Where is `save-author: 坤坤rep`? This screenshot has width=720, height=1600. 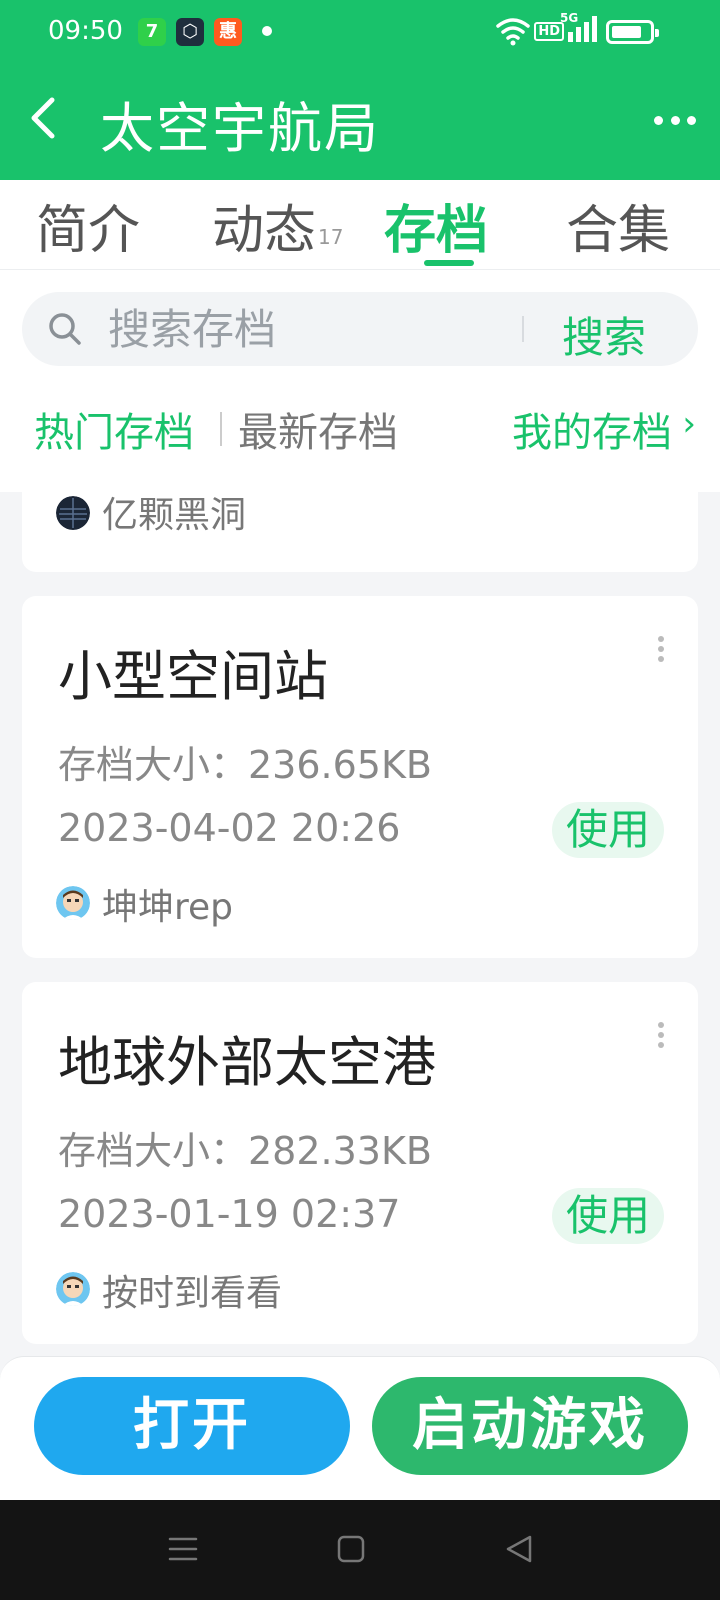 save-author: 坤坤rep is located at coordinates (168, 907).